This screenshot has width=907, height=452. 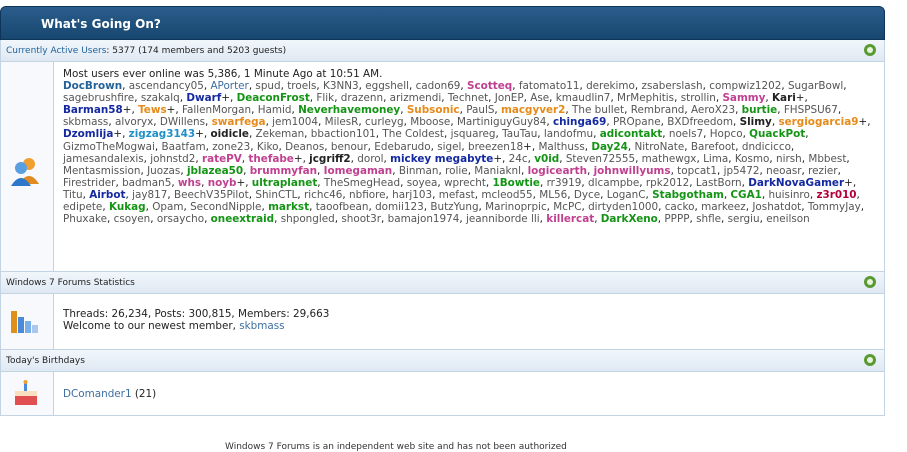 What do you see at coordinates (361, 219) in the screenshot?
I see `user-link: shoot3r` at bounding box center [361, 219].